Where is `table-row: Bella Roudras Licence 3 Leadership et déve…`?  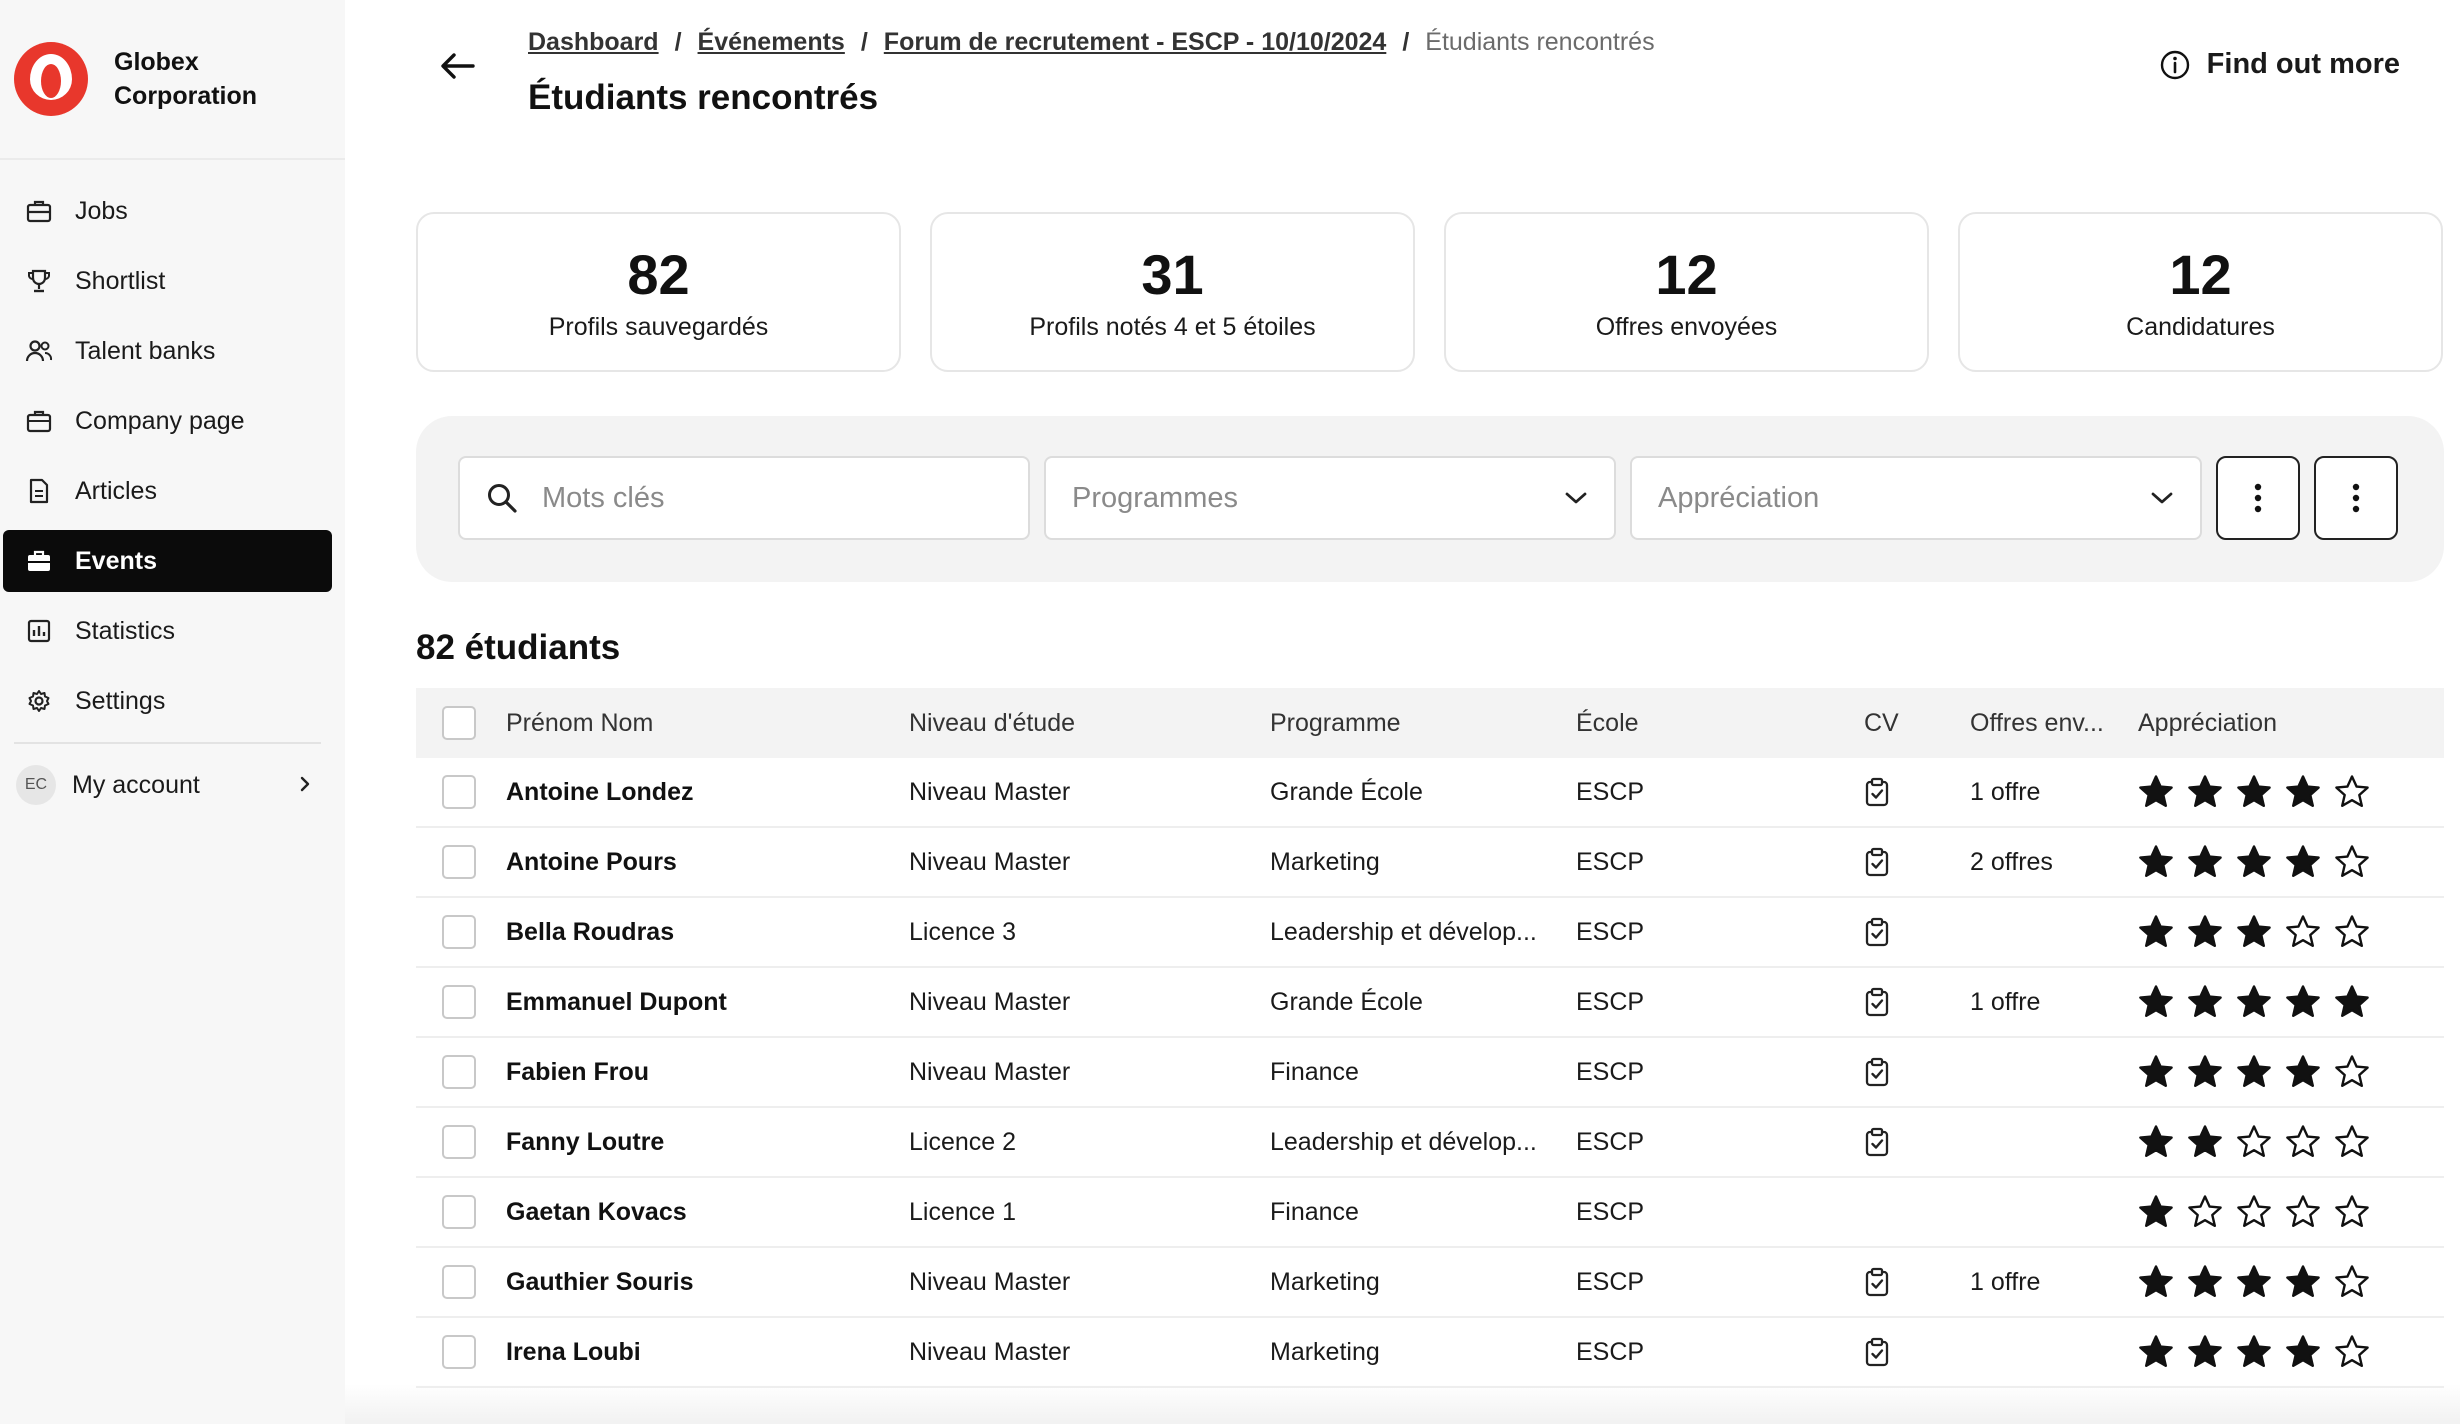
table-row: Bella Roudras Licence 3 Leadership et déve… is located at coordinates (1430, 933).